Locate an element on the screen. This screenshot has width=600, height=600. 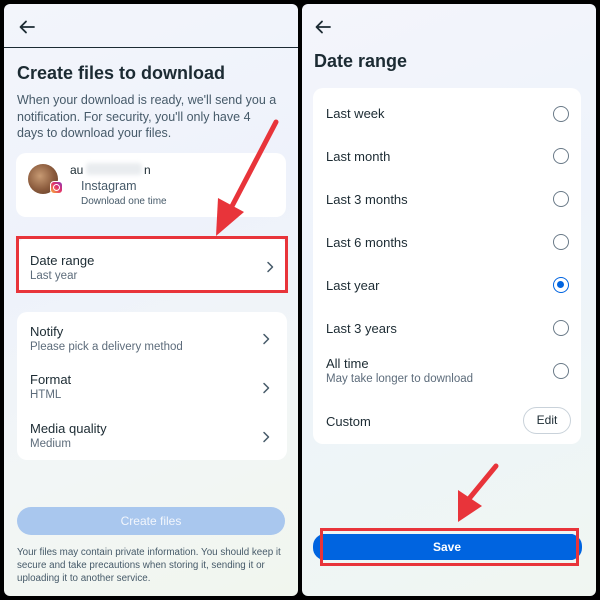
header-divider is located at coordinates (151, 47).